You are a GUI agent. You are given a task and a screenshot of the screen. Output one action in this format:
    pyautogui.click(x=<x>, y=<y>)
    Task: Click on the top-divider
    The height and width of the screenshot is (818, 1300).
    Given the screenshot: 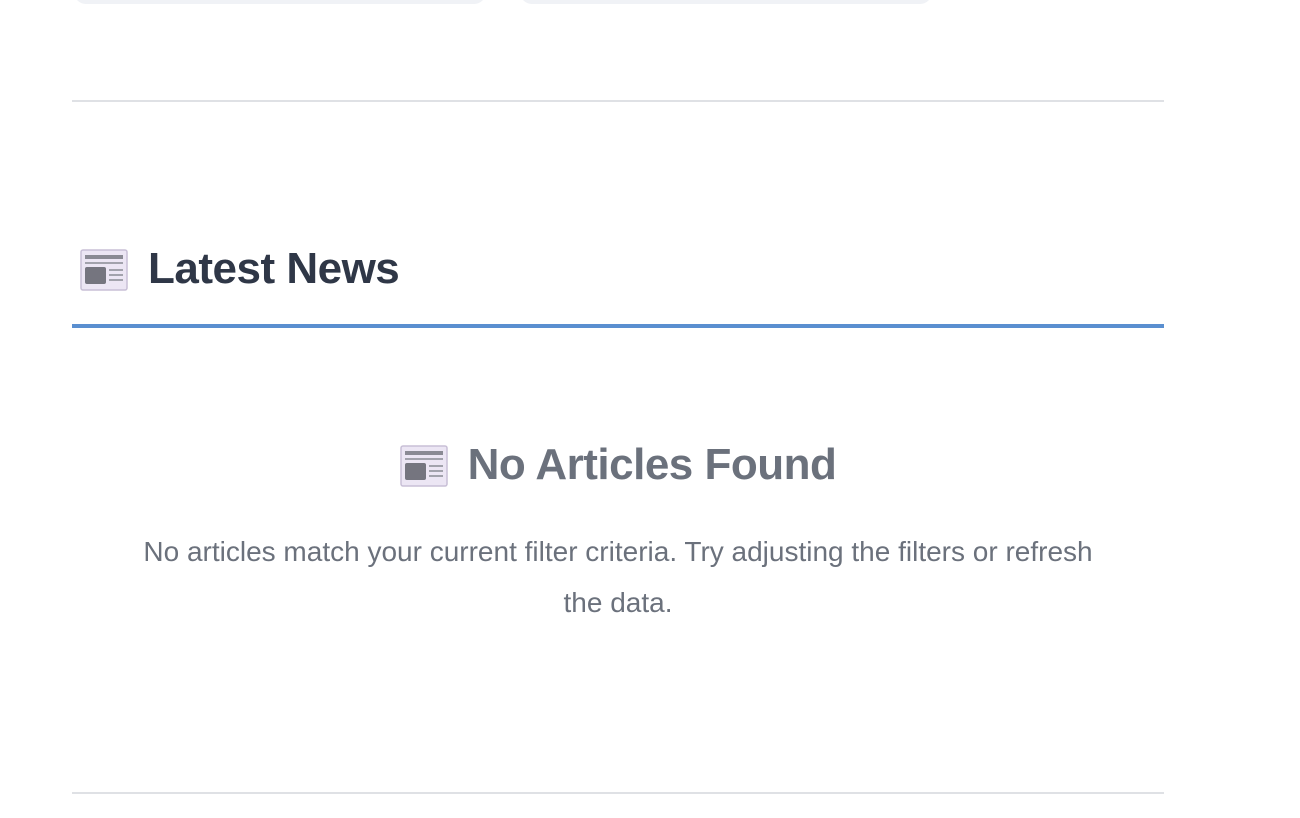 What is the action you would take?
    pyautogui.click(x=618, y=101)
    